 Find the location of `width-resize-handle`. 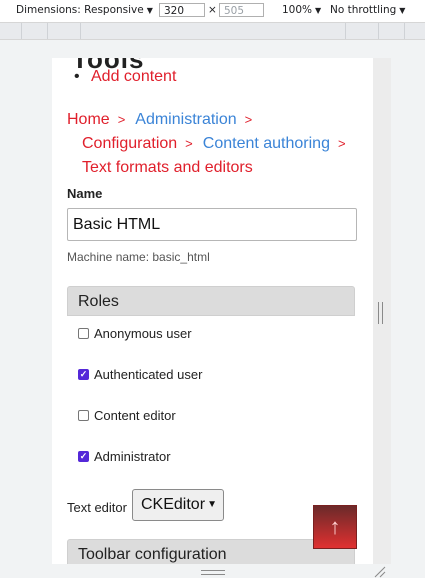

width-resize-handle is located at coordinates (381, 313).